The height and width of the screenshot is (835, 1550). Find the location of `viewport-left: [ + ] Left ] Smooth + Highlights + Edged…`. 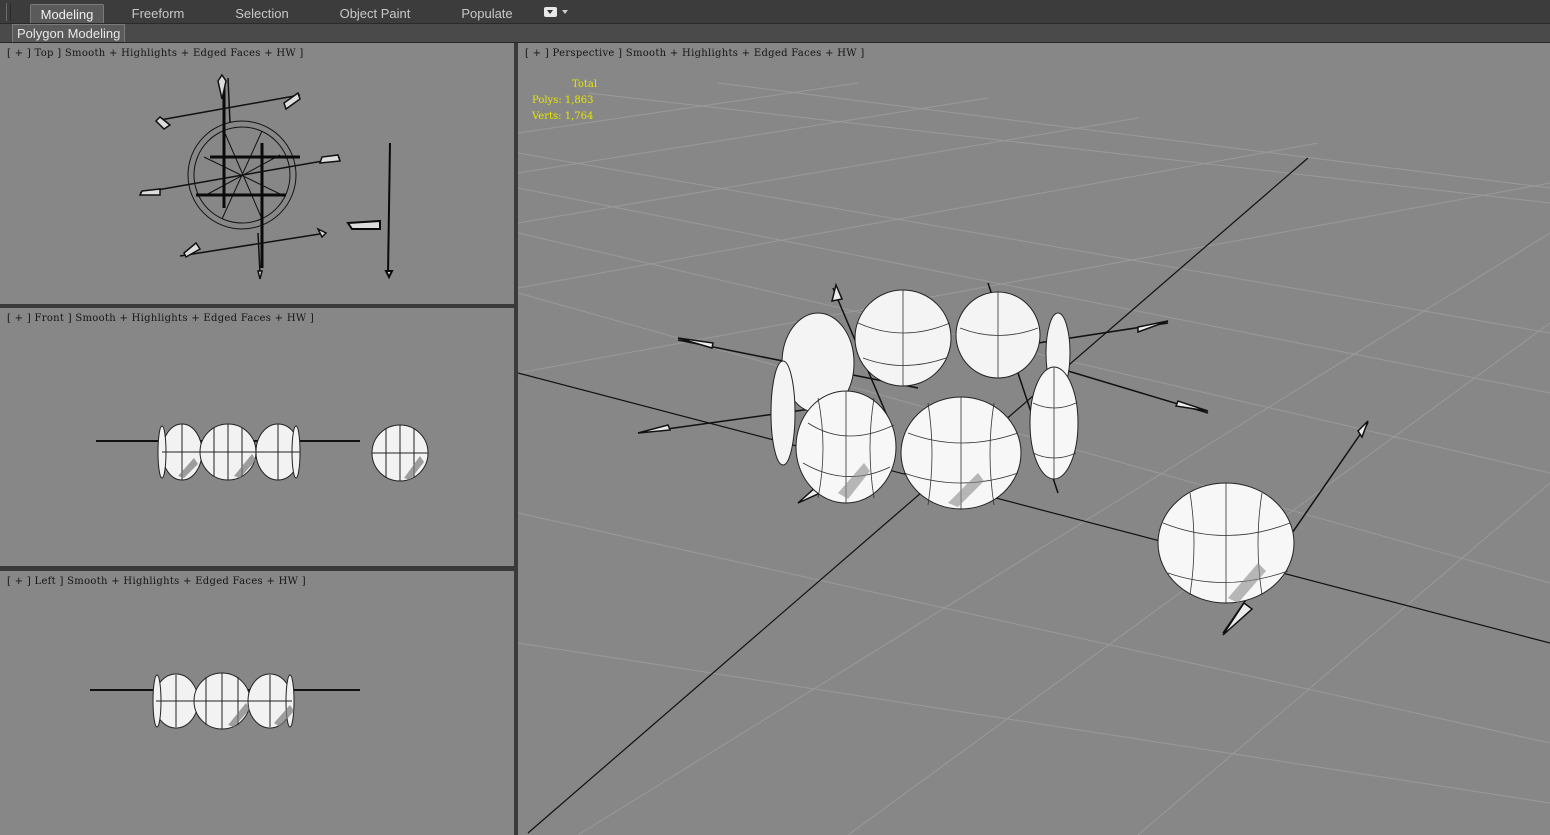

viewport-left: [ + ] Left ] Smooth + Highlights + Edged… is located at coordinates (257, 703).